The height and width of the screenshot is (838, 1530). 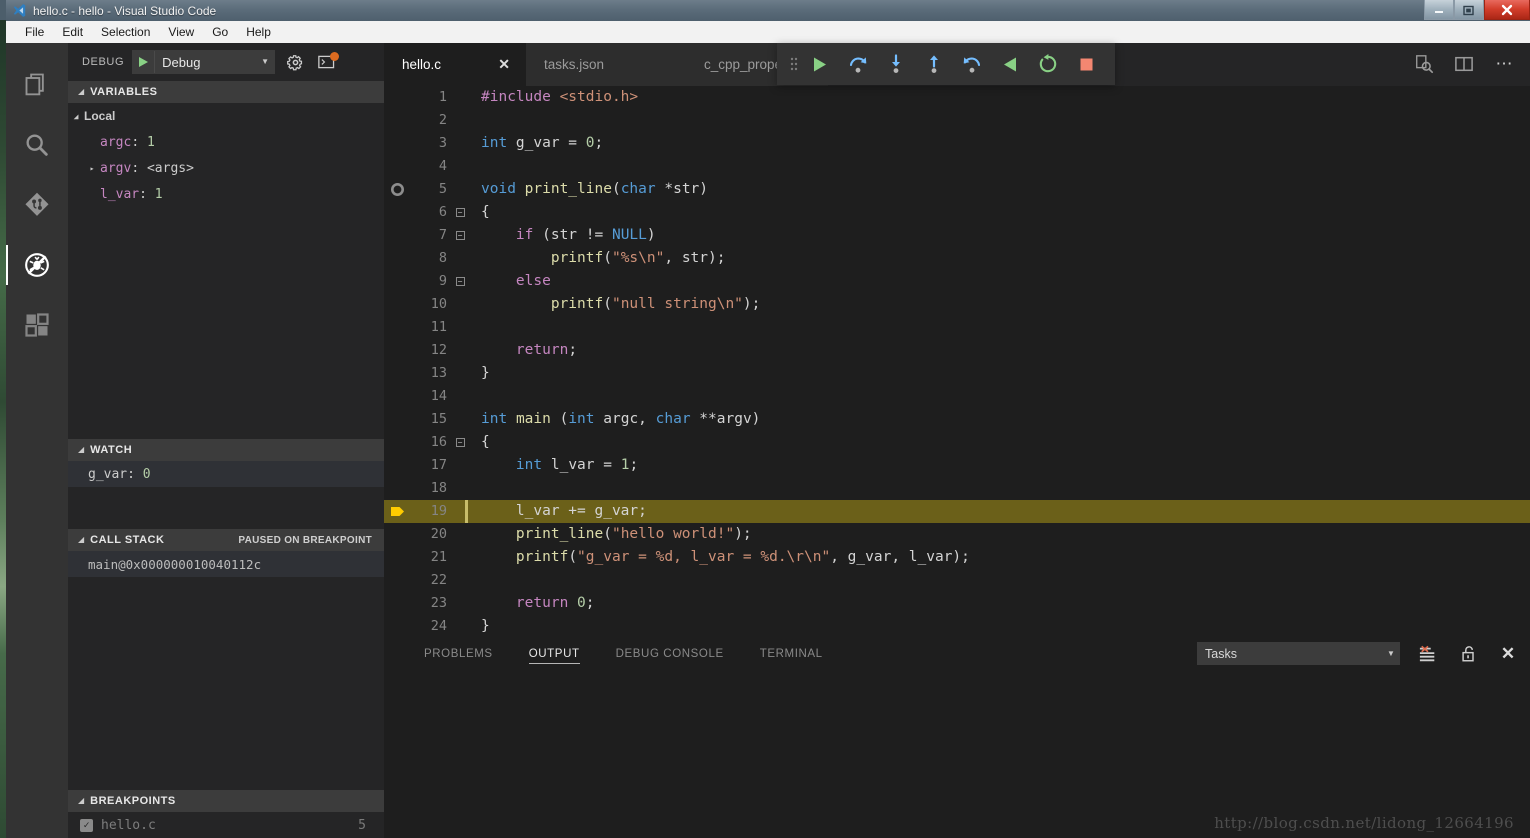 What do you see at coordinates (957, 97) in the screenshot?
I see `code-line-1: 1 #include <stdio.h>` at bounding box center [957, 97].